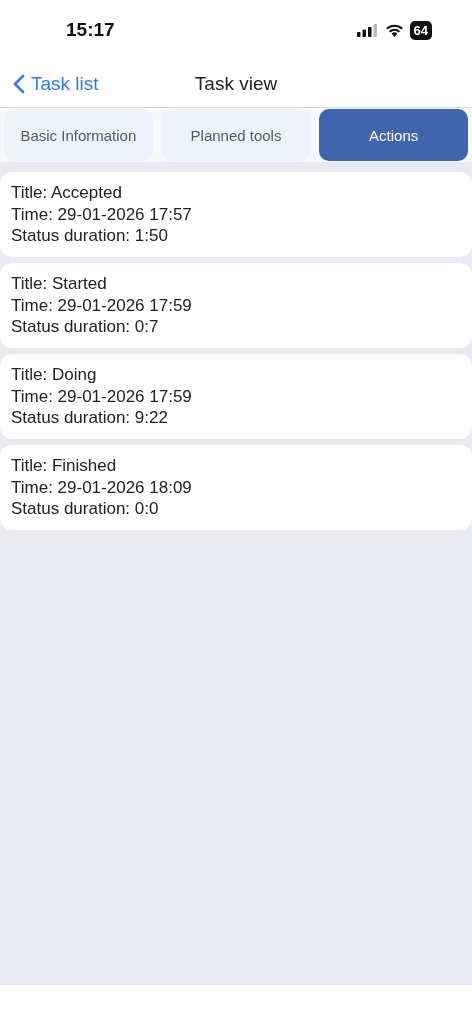  What do you see at coordinates (49, 83) in the screenshot?
I see `back-link: Task list` at bounding box center [49, 83].